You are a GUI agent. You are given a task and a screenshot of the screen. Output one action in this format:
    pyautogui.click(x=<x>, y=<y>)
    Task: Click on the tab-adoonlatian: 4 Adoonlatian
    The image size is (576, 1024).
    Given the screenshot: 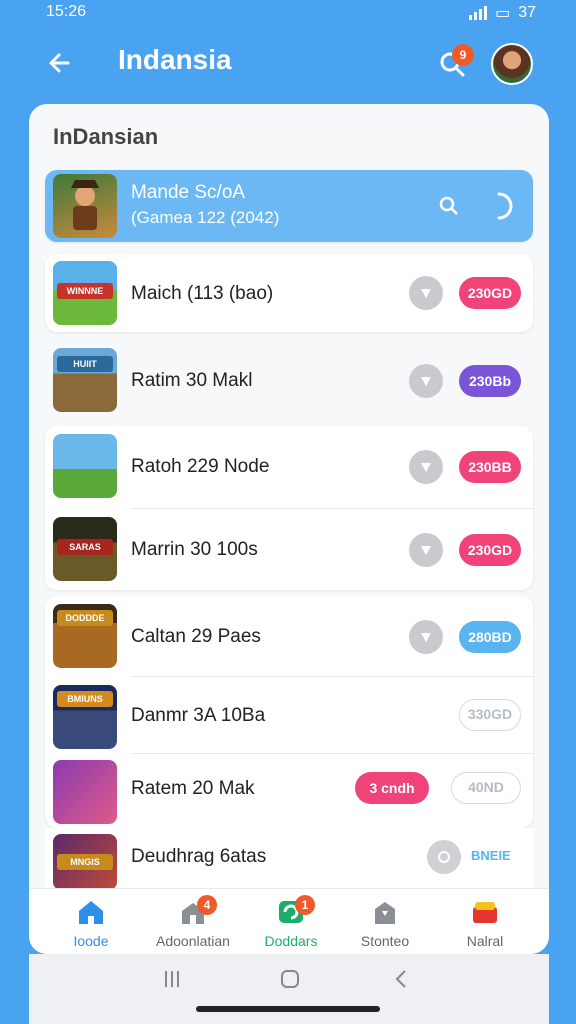 What is the action you would take?
    pyautogui.click(x=193, y=922)
    